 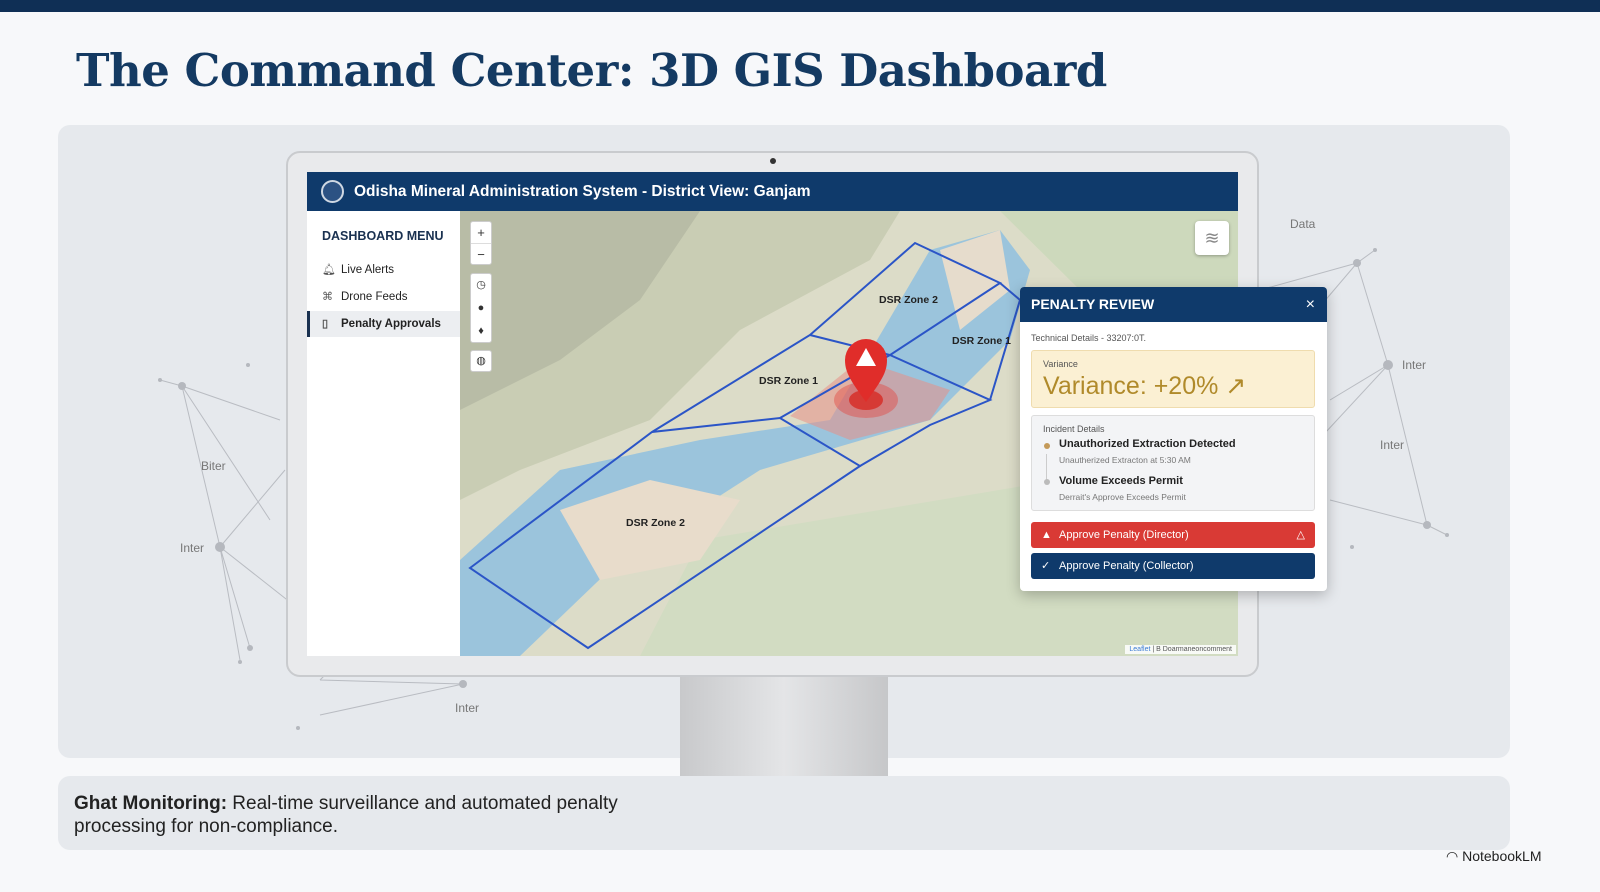 I want to click on bell-icon: 🔔︎, so click(x=329, y=270).